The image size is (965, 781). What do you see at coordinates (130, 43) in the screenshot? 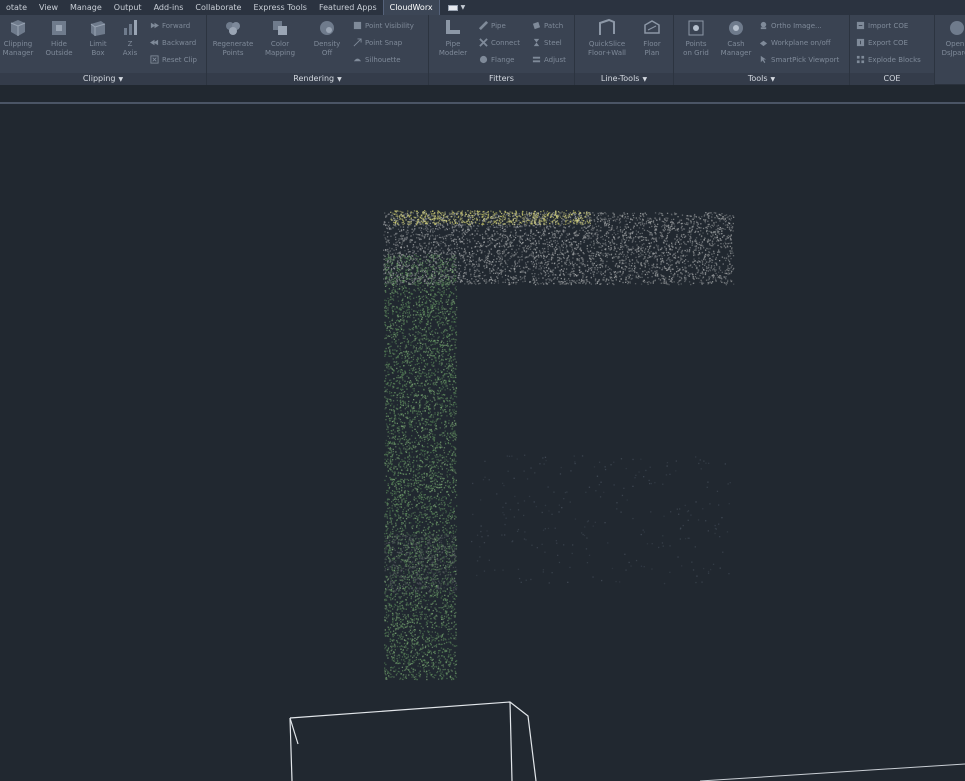
I see `z-axis-button: Z Axis` at bounding box center [130, 43].